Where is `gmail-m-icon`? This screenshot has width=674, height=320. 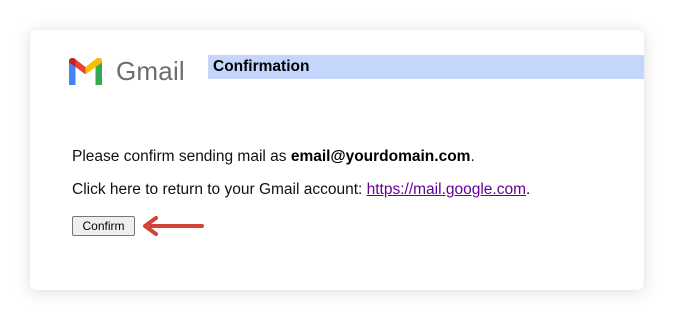
gmail-m-icon is located at coordinates (85, 71).